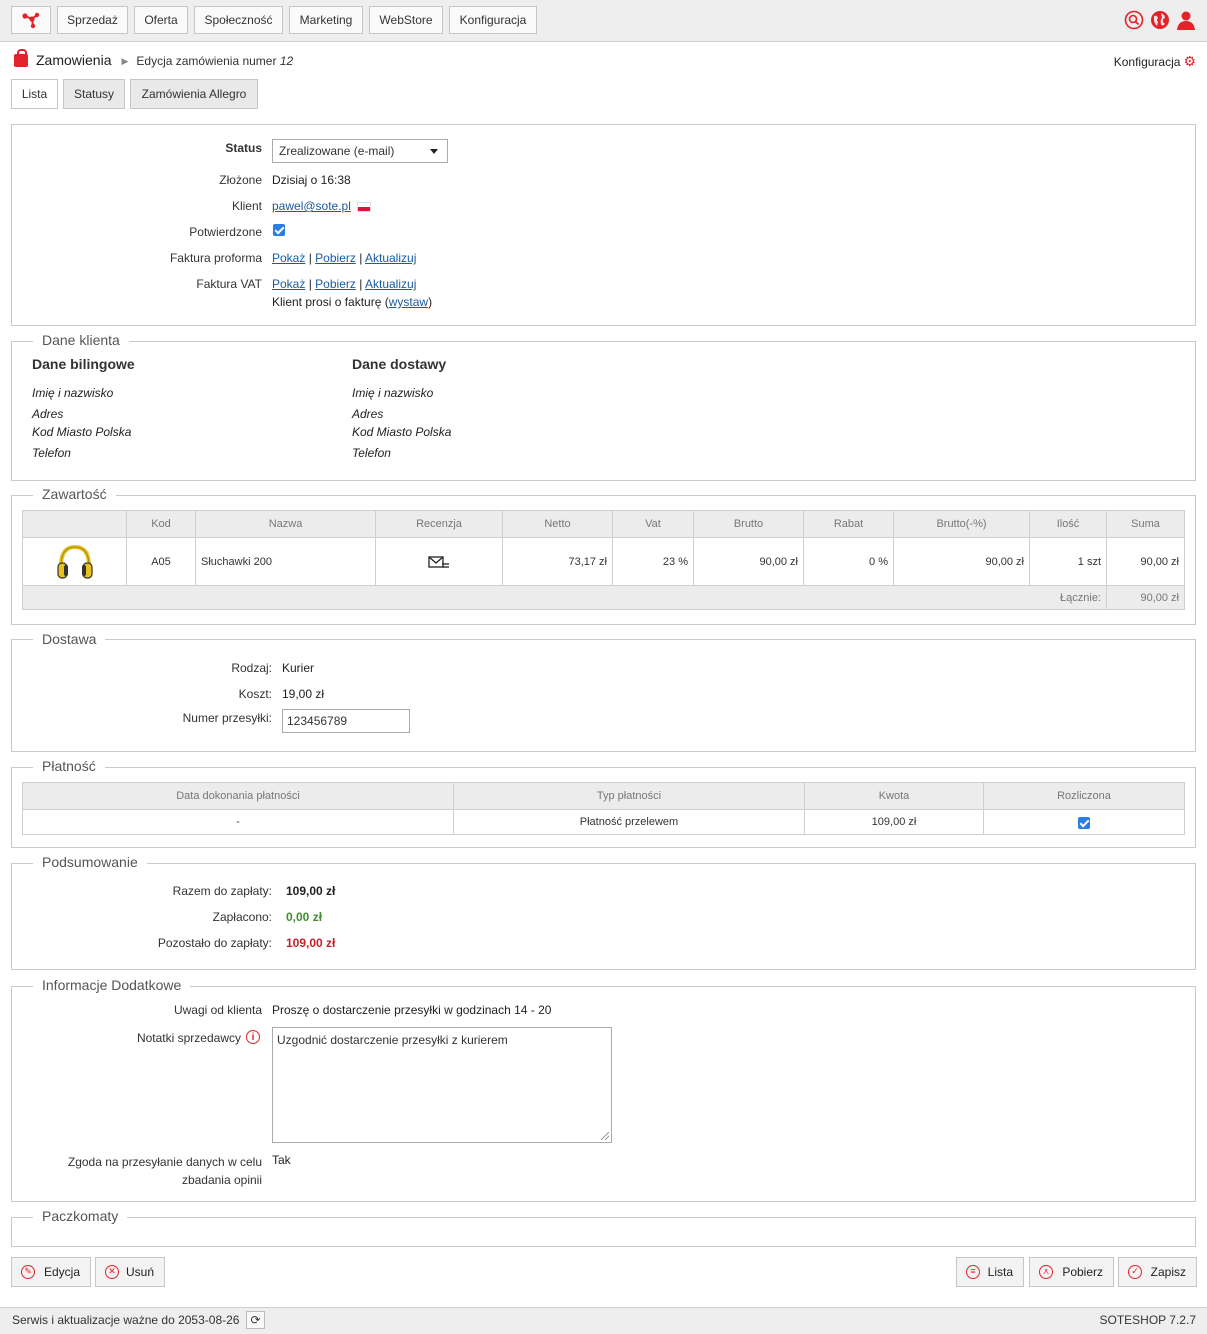  I want to click on proforma-pokaz-link: Pokaż, so click(288, 258).